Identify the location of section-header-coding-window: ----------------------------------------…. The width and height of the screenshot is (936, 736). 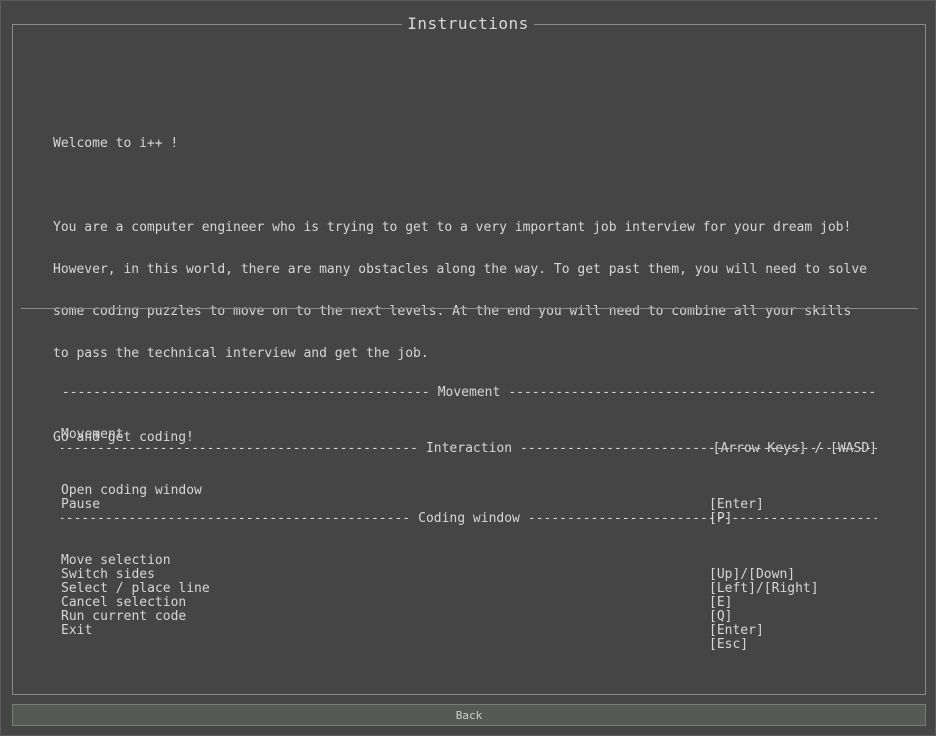
(469, 519).